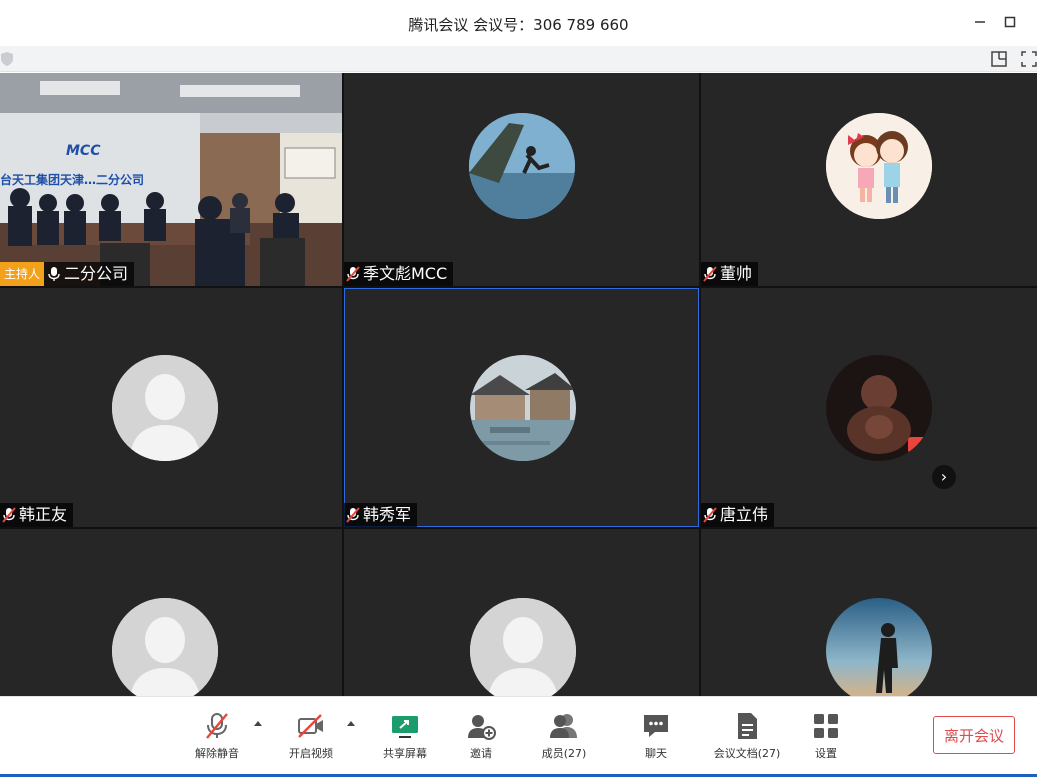  I want to click on participant-tile-3: 韩正友, so click(171, 407).